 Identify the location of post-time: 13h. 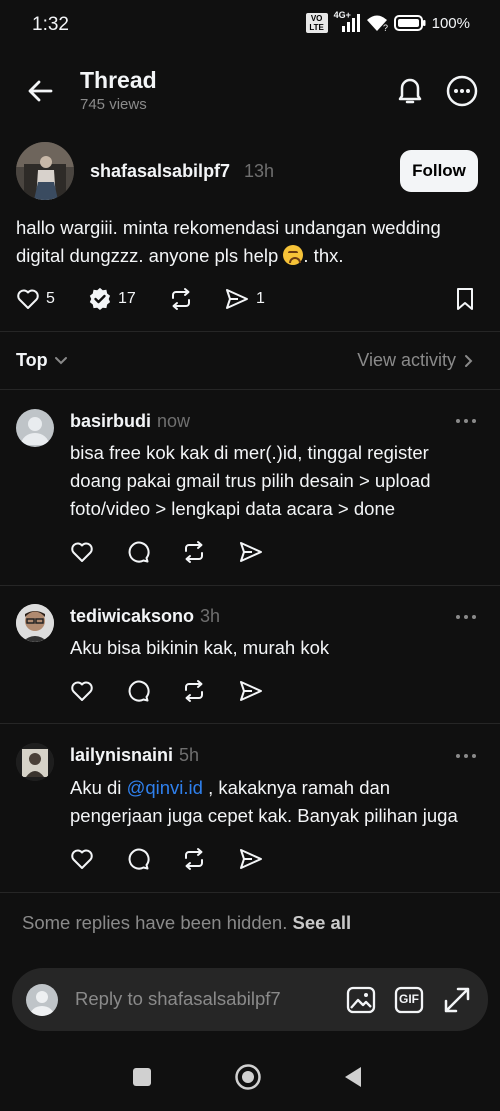
(259, 171).